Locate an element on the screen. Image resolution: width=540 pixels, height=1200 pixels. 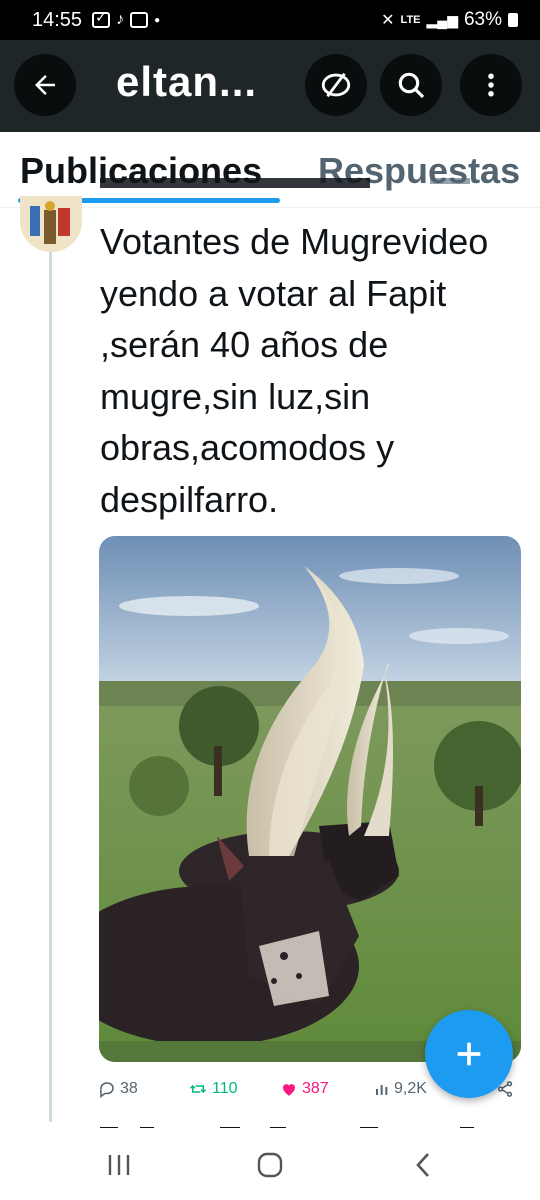
recent-apps-icon is located at coordinates (119, 1165).